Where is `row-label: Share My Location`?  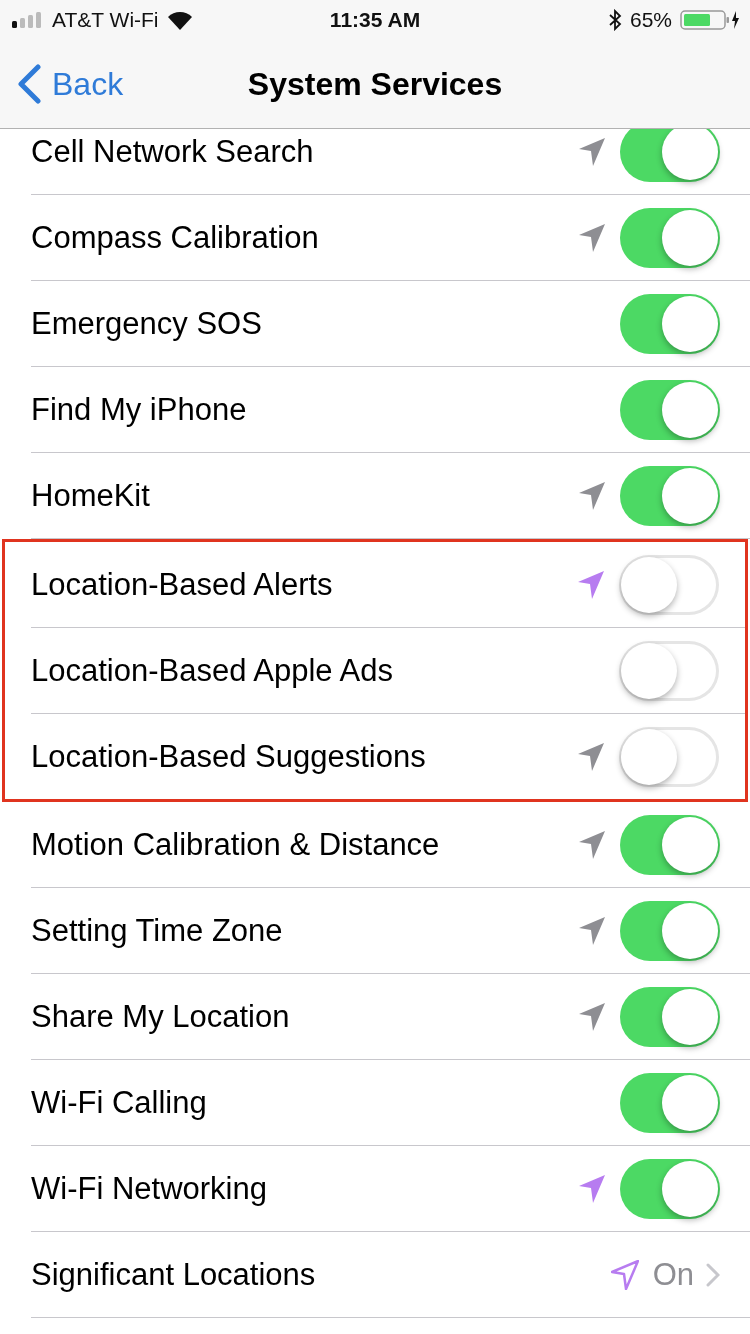 row-label: Share My Location is located at coordinates (160, 1016).